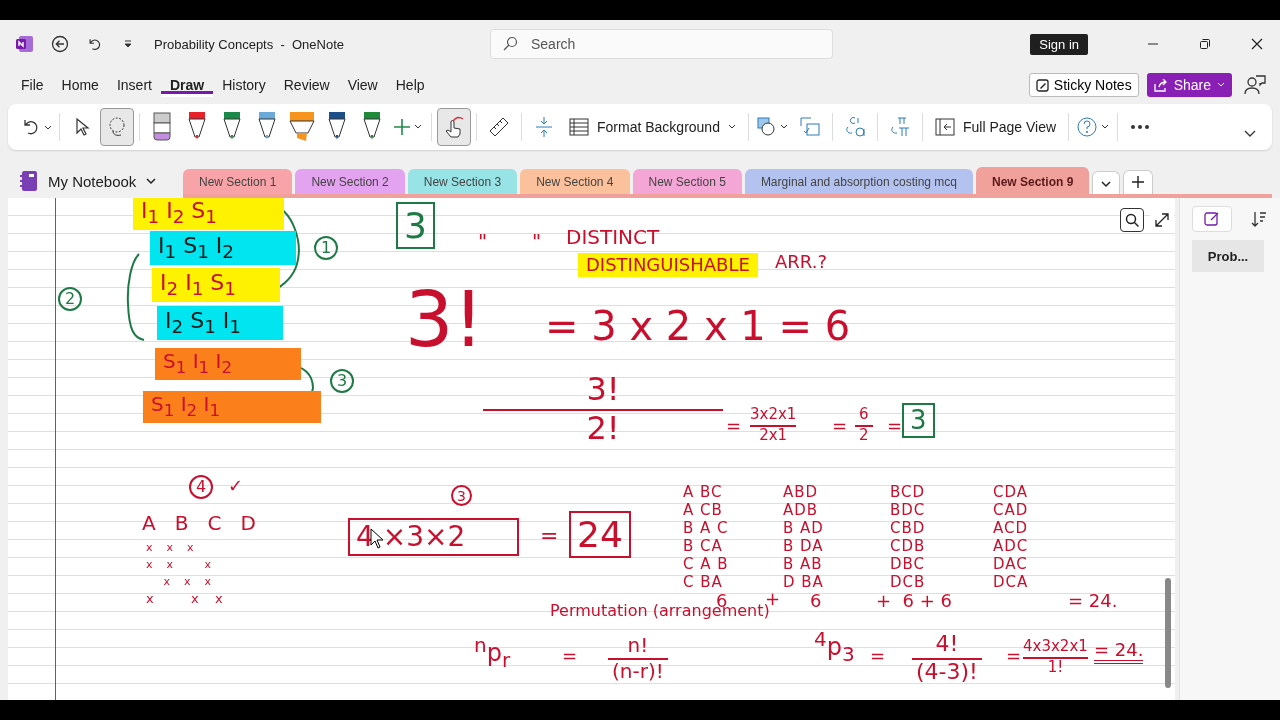 This screenshot has height=720, width=1280. I want to click on section-tab: New Section 2, so click(350, 181).